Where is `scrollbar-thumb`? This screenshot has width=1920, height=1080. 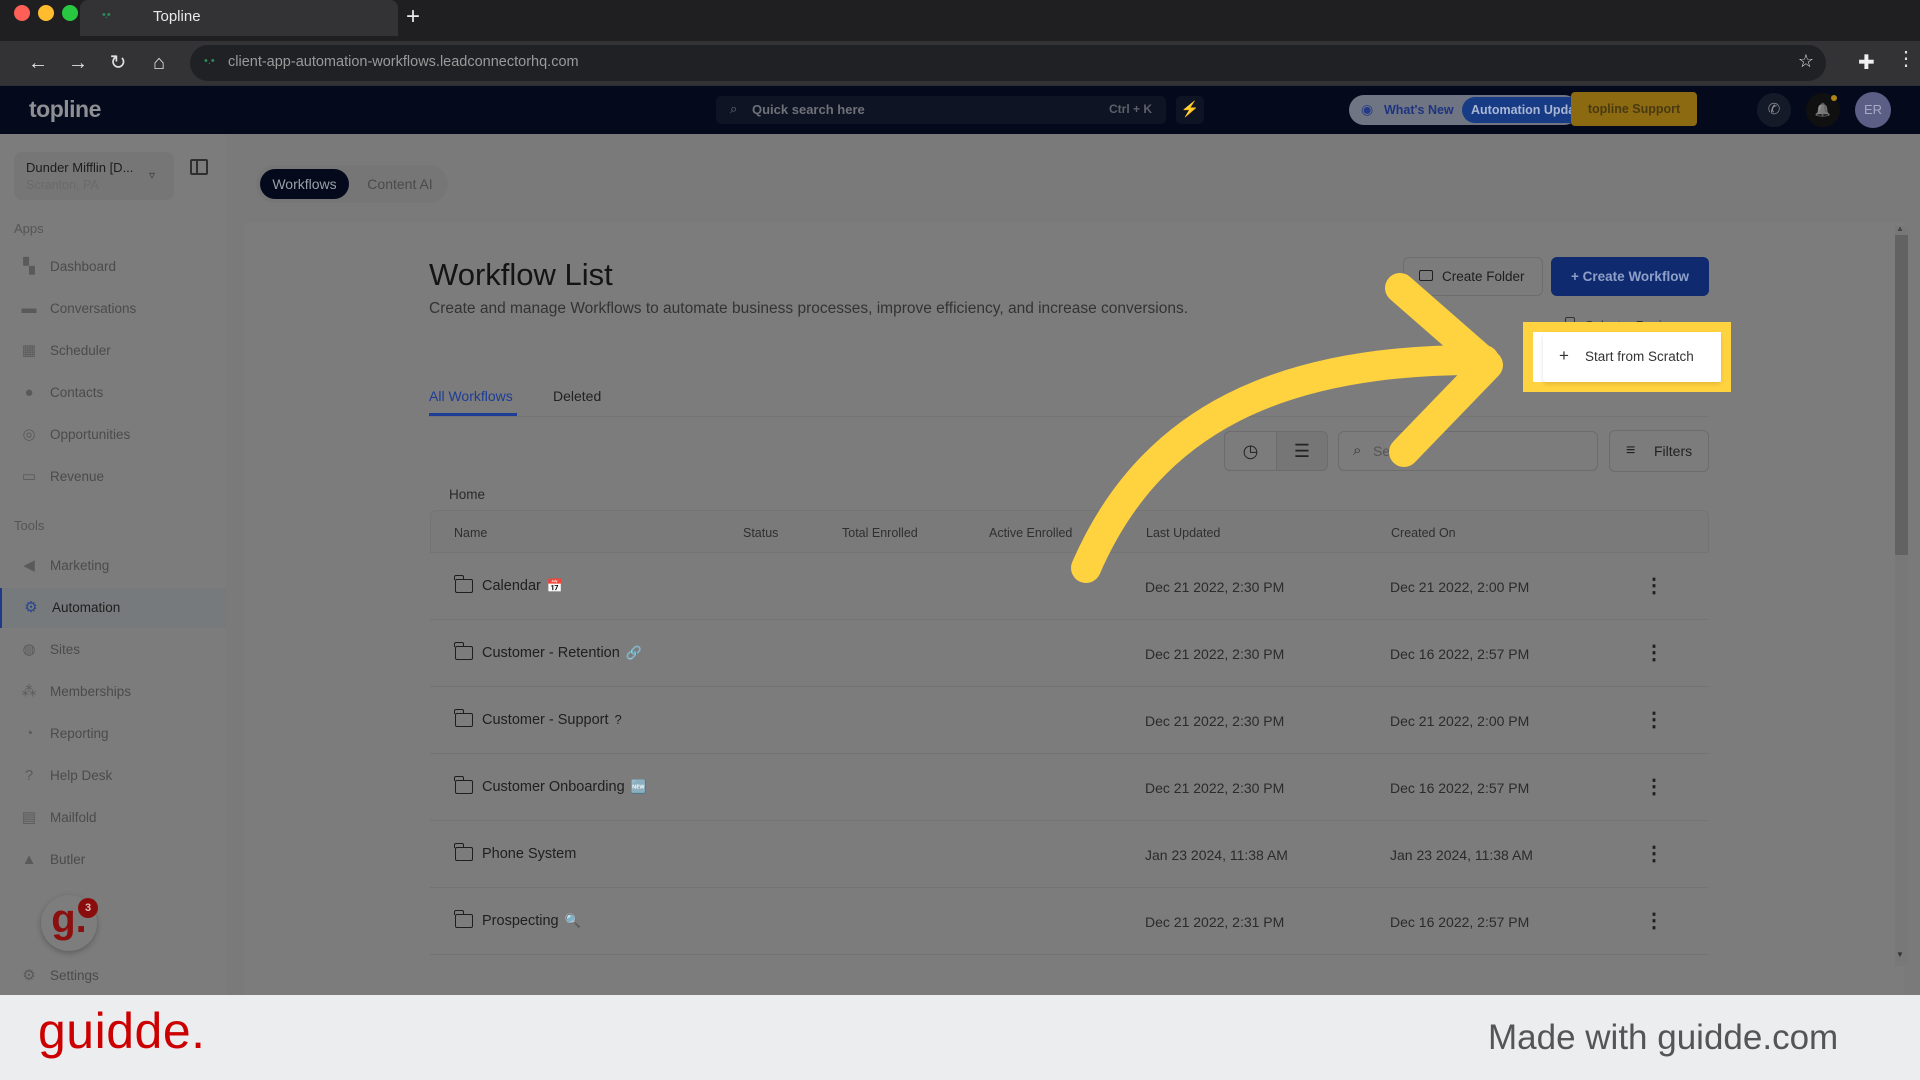 scrollbar-thumb is located at coordinates (1901, 395).